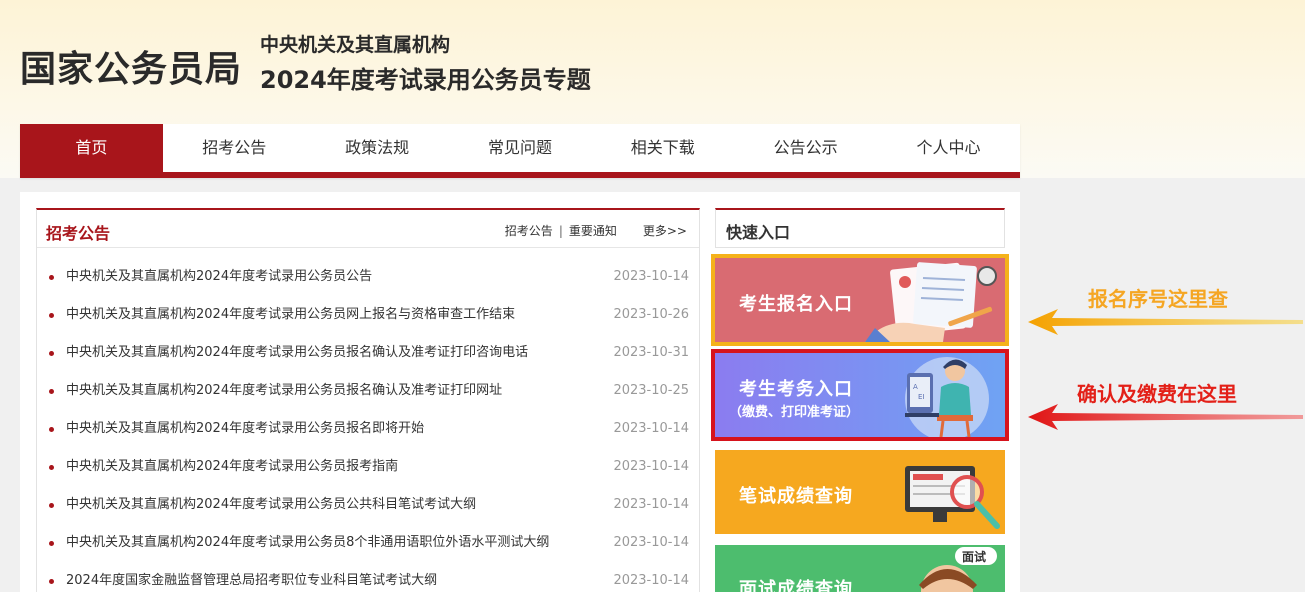 This screenshot has width=1305, height=592. I want to click on site-brand: 国家公务员局, so click(131, 69).